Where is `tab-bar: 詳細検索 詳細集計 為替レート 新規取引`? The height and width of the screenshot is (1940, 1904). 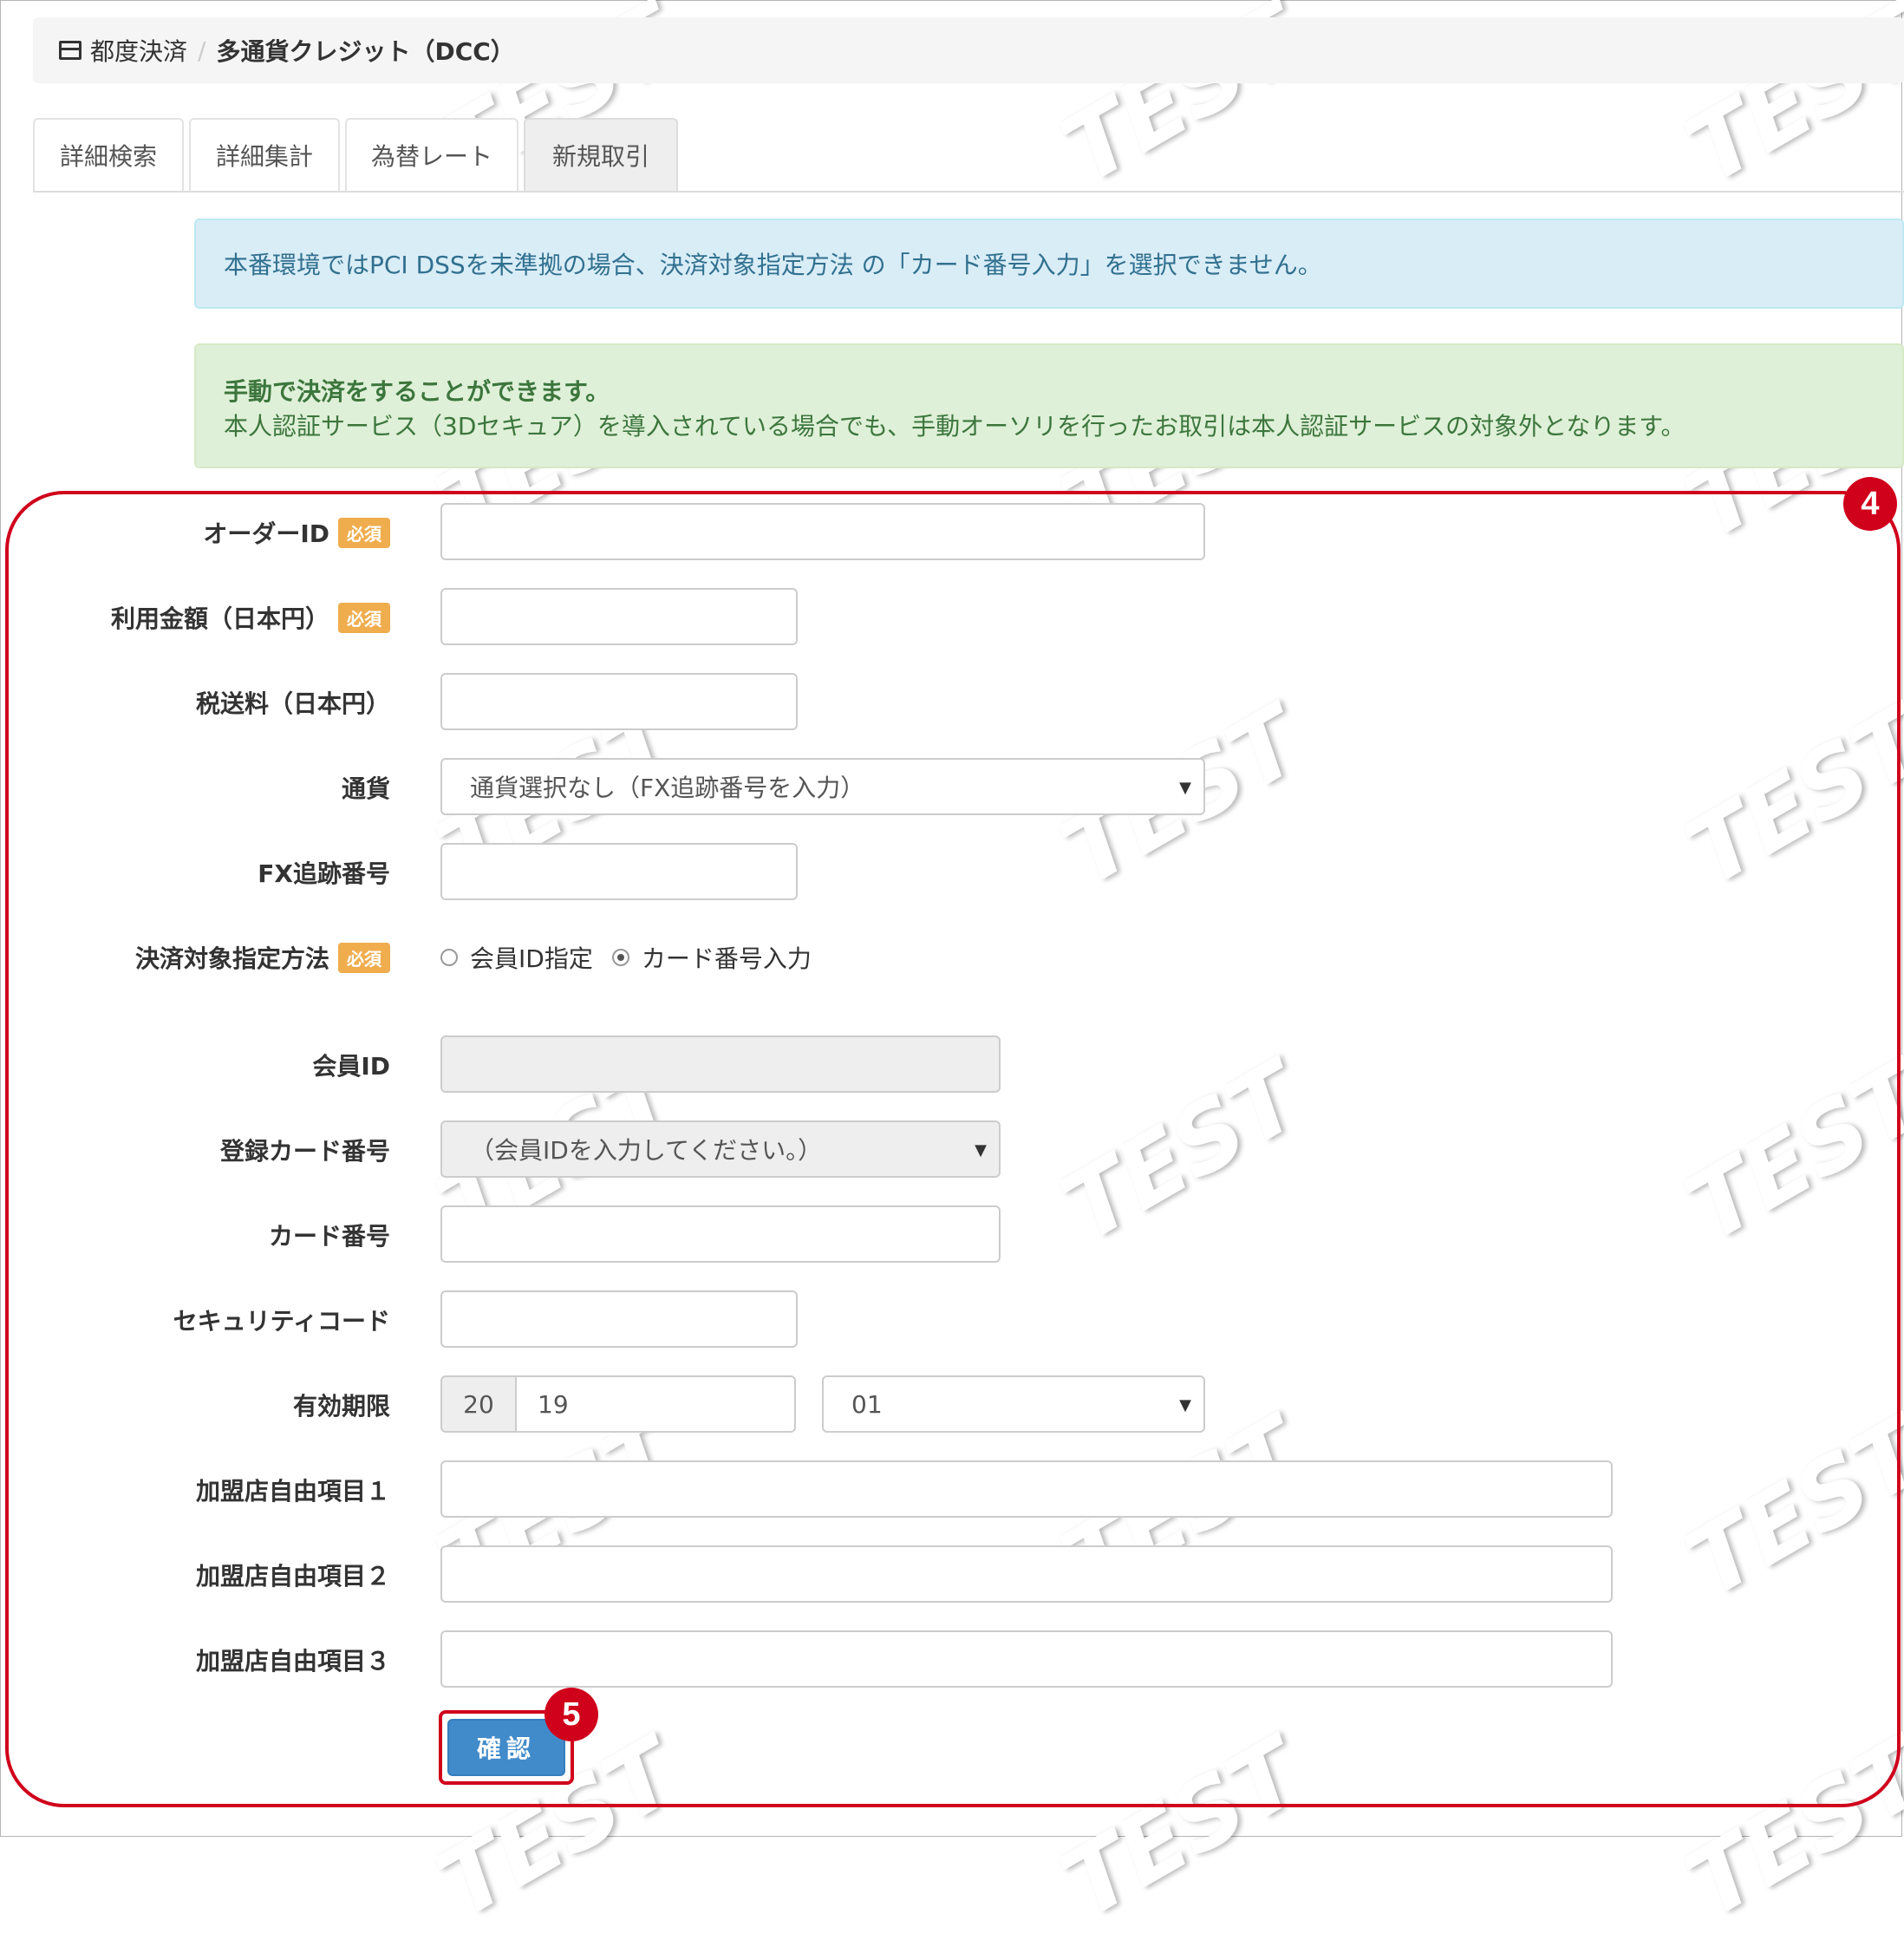
tab-bar: 詳細検索 詳細集計 為替レート 新規取引 is located at coordinates (968, 155).